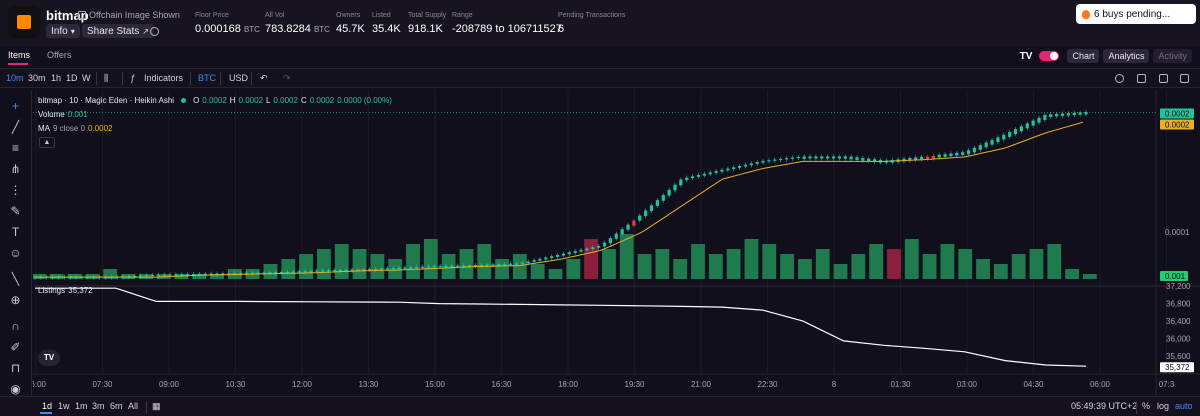  Describe the element at coordinates (321, 29) in the screenshot. I see `stat-unit: BTC` at that location.